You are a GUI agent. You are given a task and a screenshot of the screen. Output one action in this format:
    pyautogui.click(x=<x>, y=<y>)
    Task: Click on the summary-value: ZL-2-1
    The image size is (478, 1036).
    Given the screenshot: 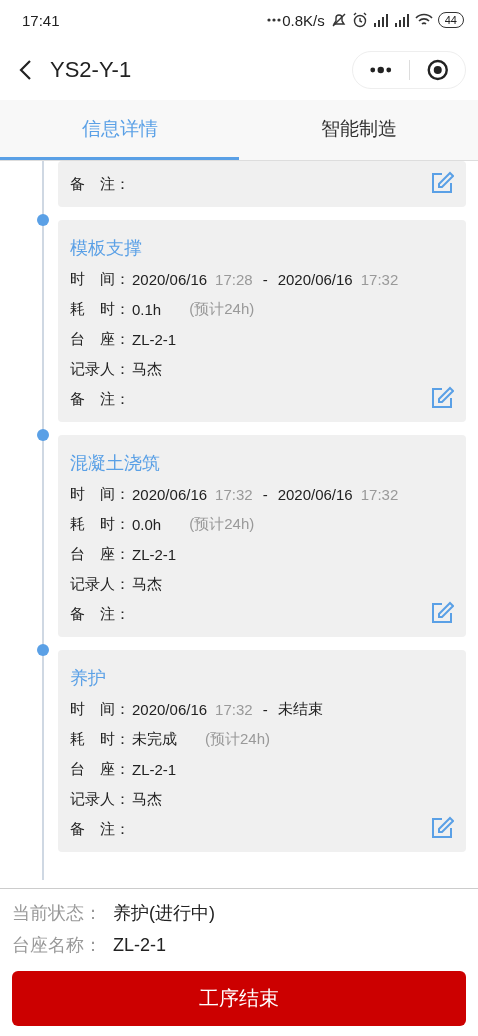 What is the action you would take?
    pyautogui.click(x=139, y=945)
    